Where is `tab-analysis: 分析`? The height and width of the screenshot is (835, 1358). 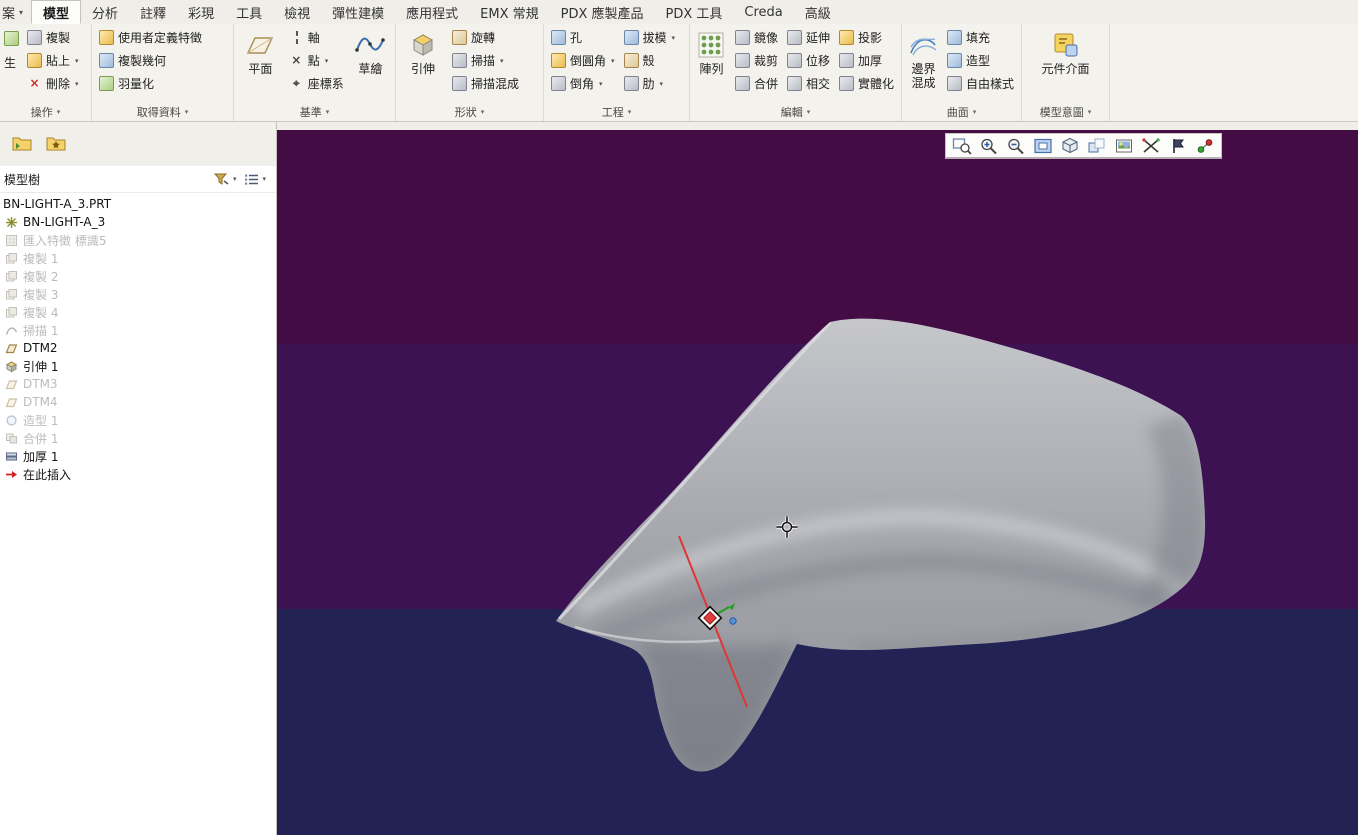 tab-analysis: 分析 is located at coordinates (105, 12).